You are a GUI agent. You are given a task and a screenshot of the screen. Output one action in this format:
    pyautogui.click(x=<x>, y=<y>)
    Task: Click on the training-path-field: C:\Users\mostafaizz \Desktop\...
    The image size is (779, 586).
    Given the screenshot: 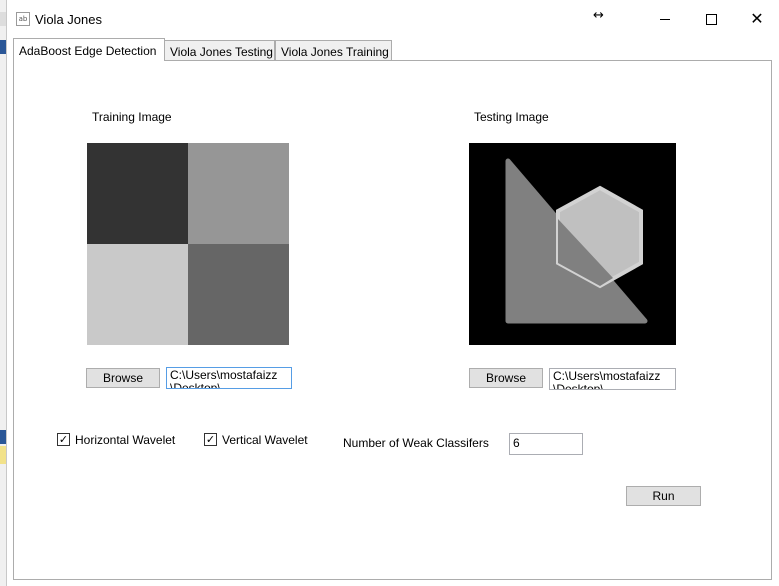 What is the action you would take?
    pyautogui.click(x=229, y=378)
    